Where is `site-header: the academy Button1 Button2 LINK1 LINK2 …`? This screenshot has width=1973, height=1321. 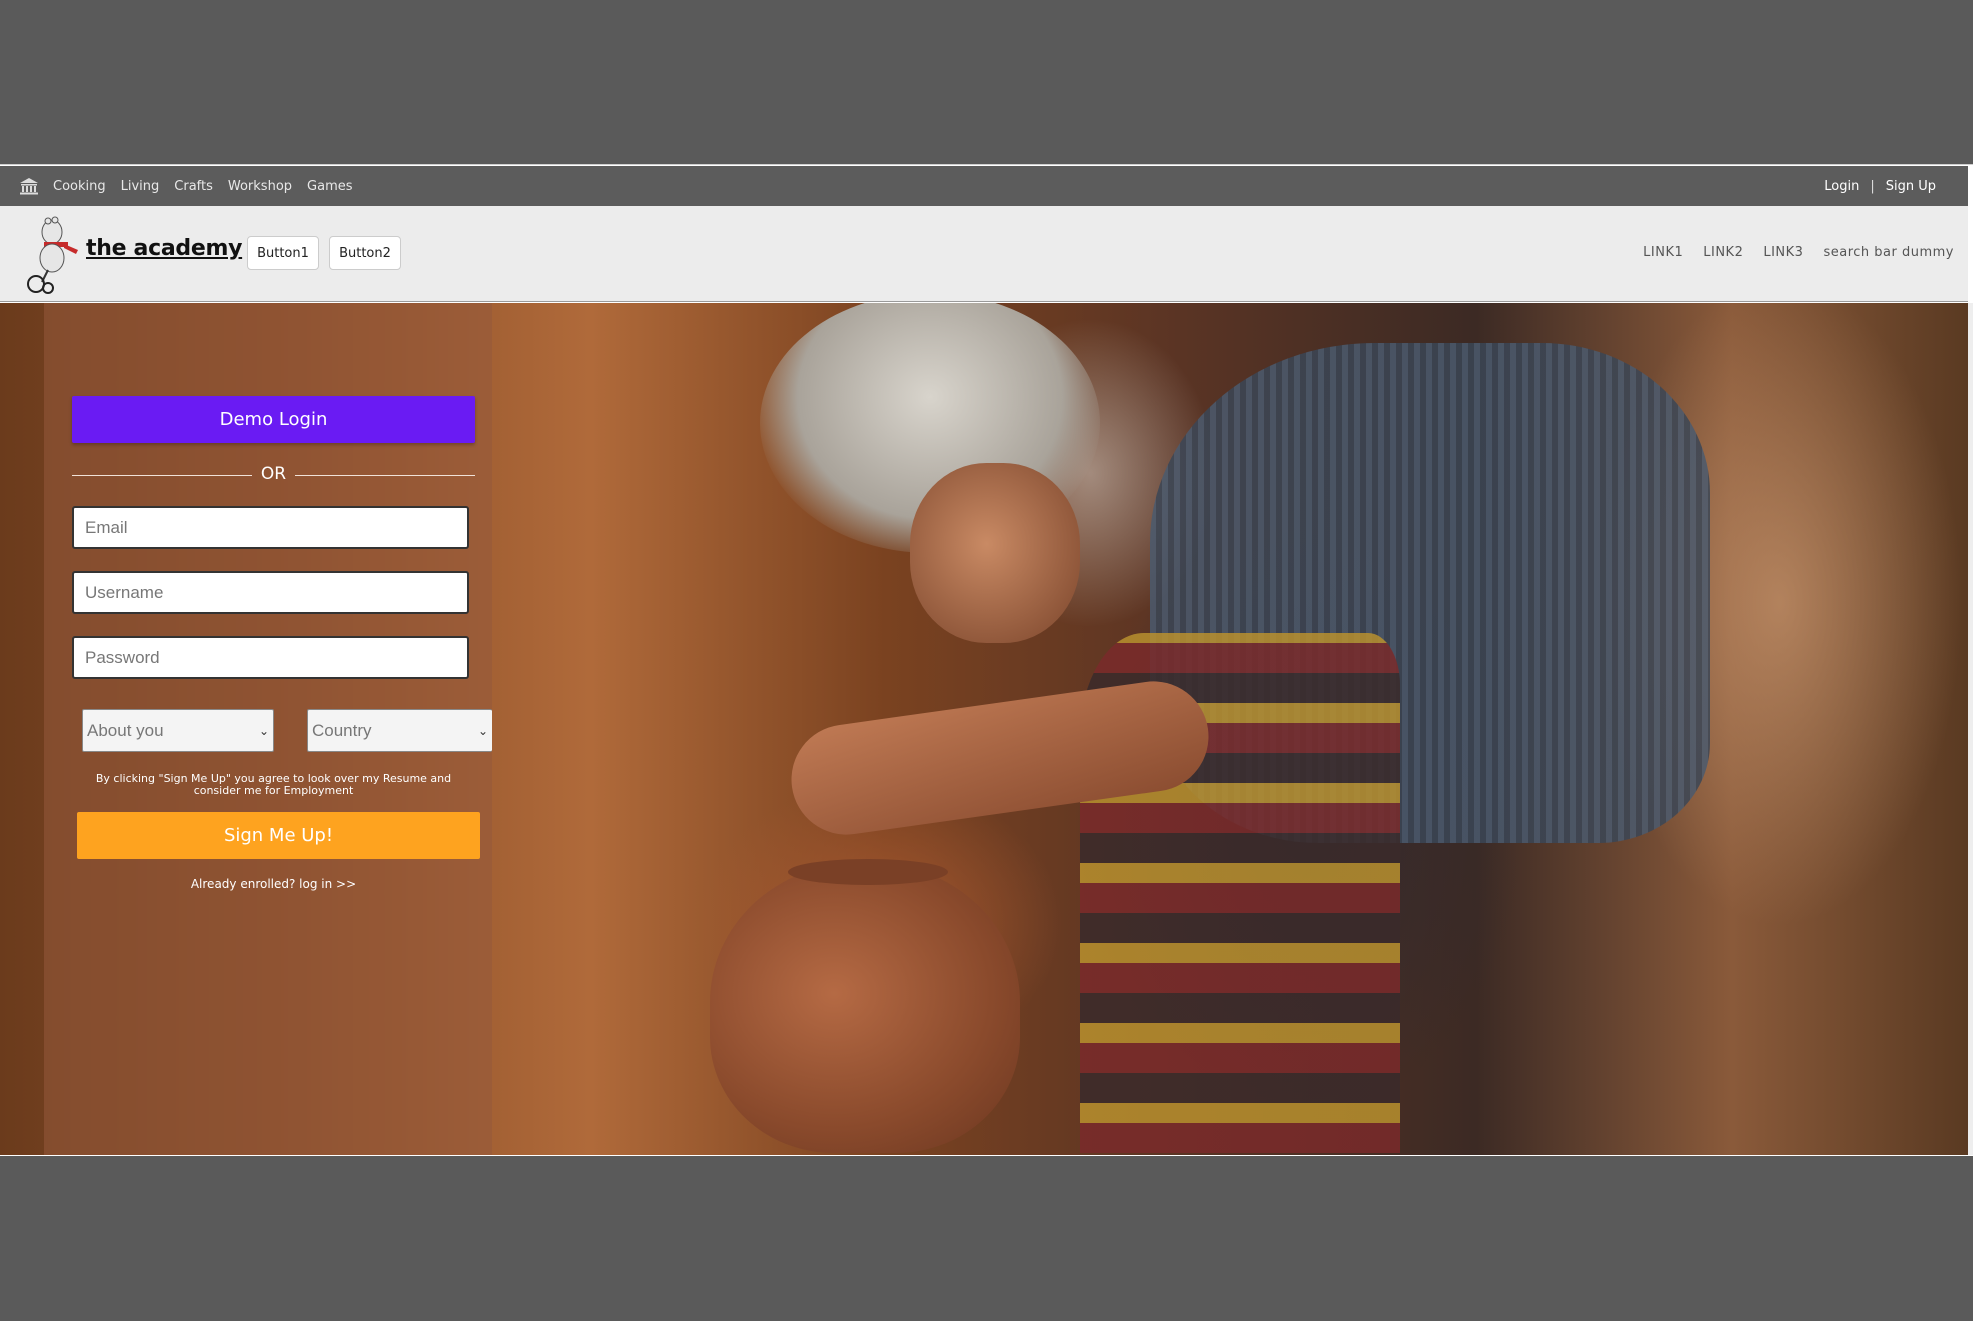 site-header: the academy Button1 Button2 LINK1 LINK2 … is located at coordinates (984, 254).